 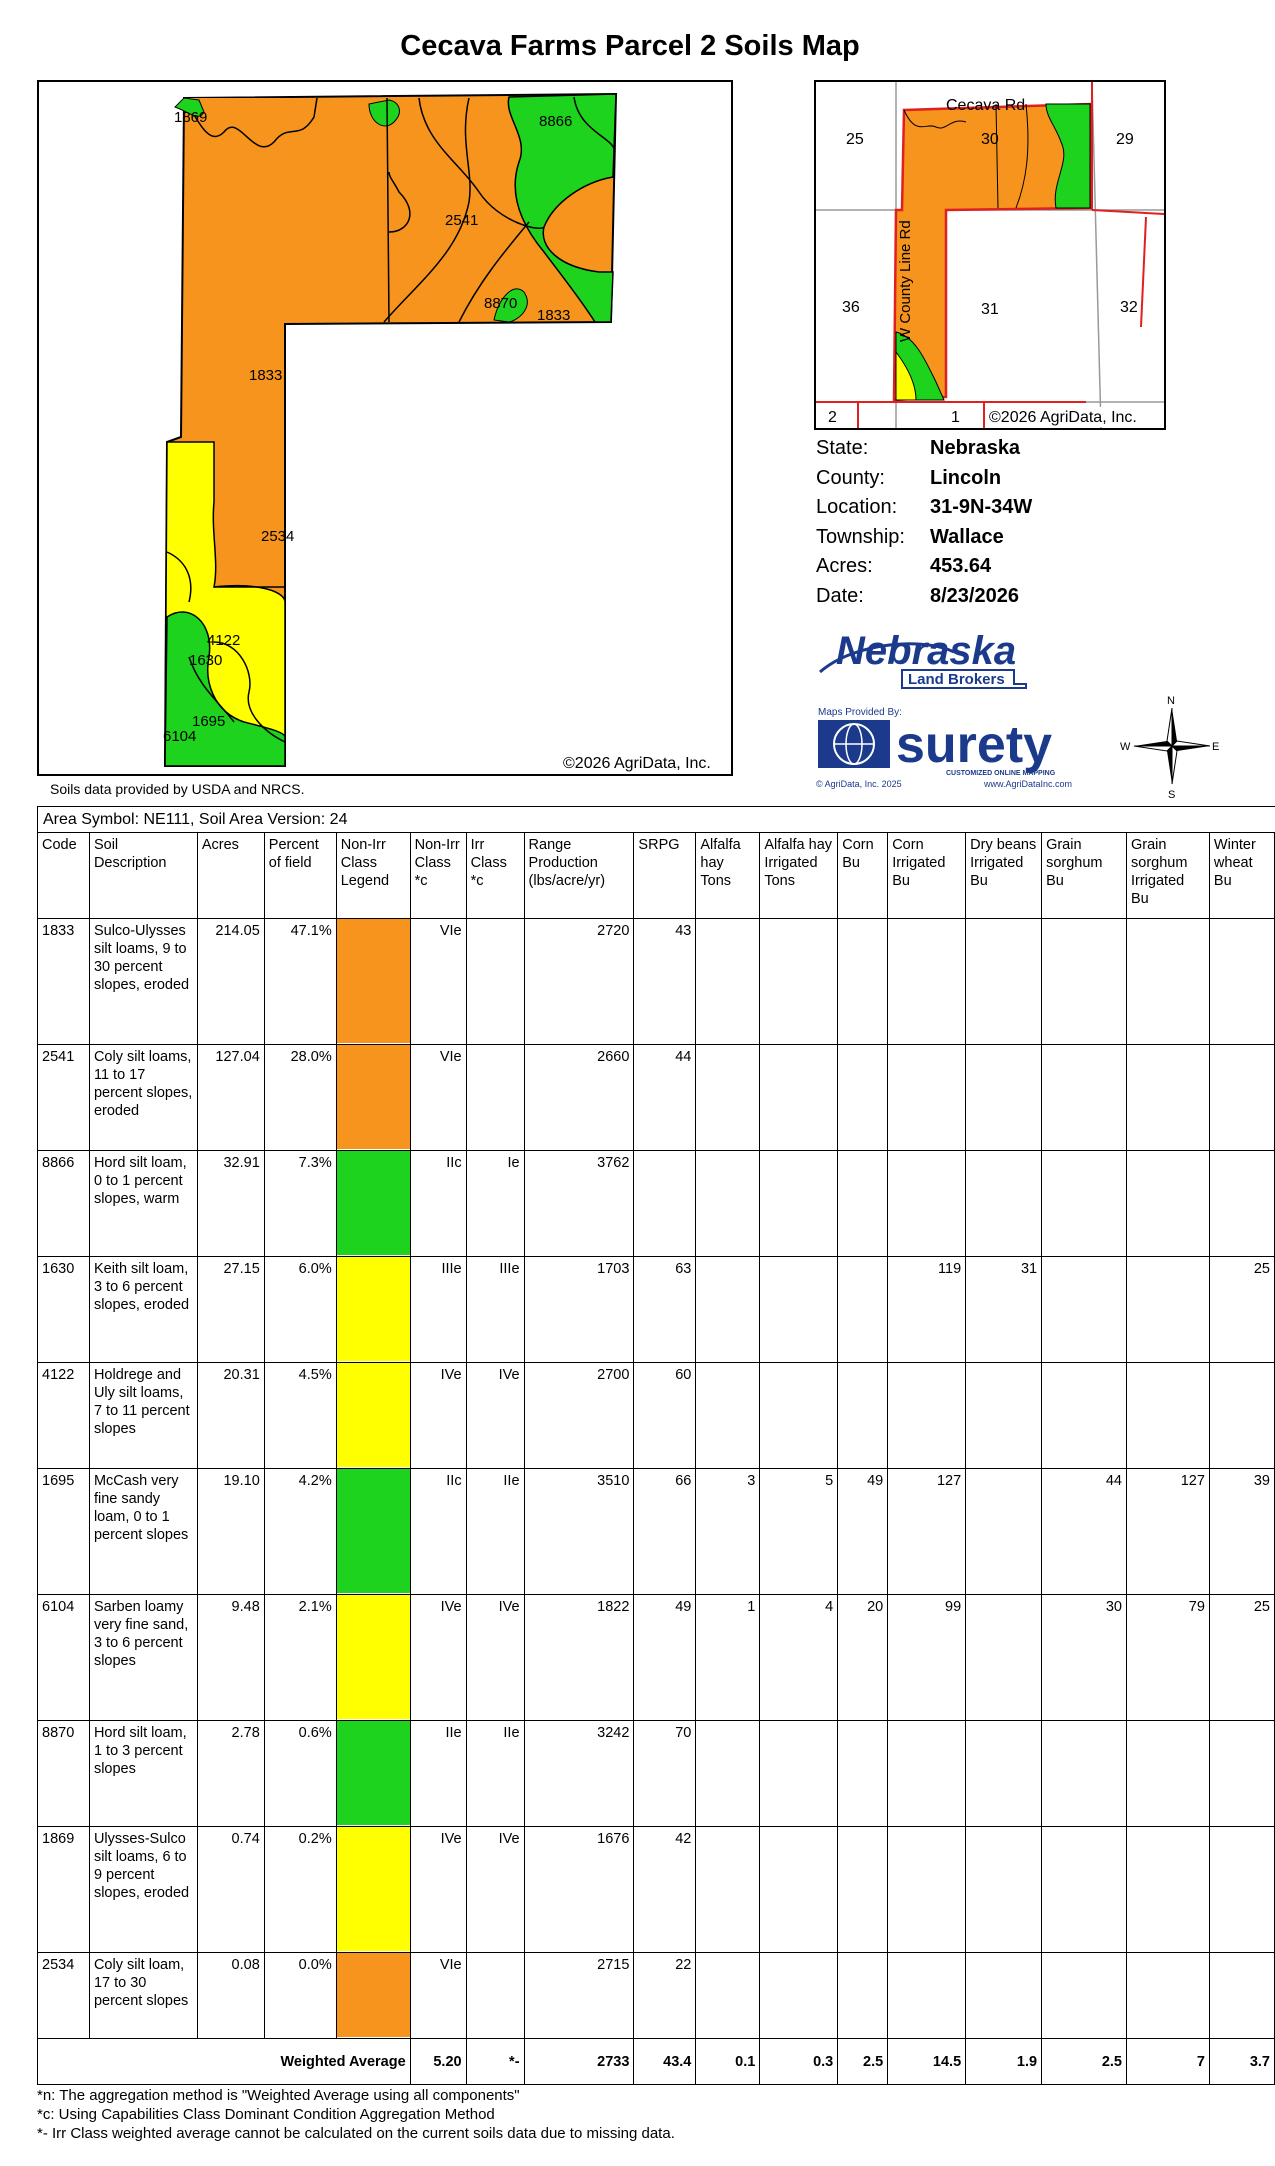 What do you see at coordinates (859, 784) in the screenshot?
I see `svg-text: © AgriData, Inc. 2025` at bounding box center [859, 784].